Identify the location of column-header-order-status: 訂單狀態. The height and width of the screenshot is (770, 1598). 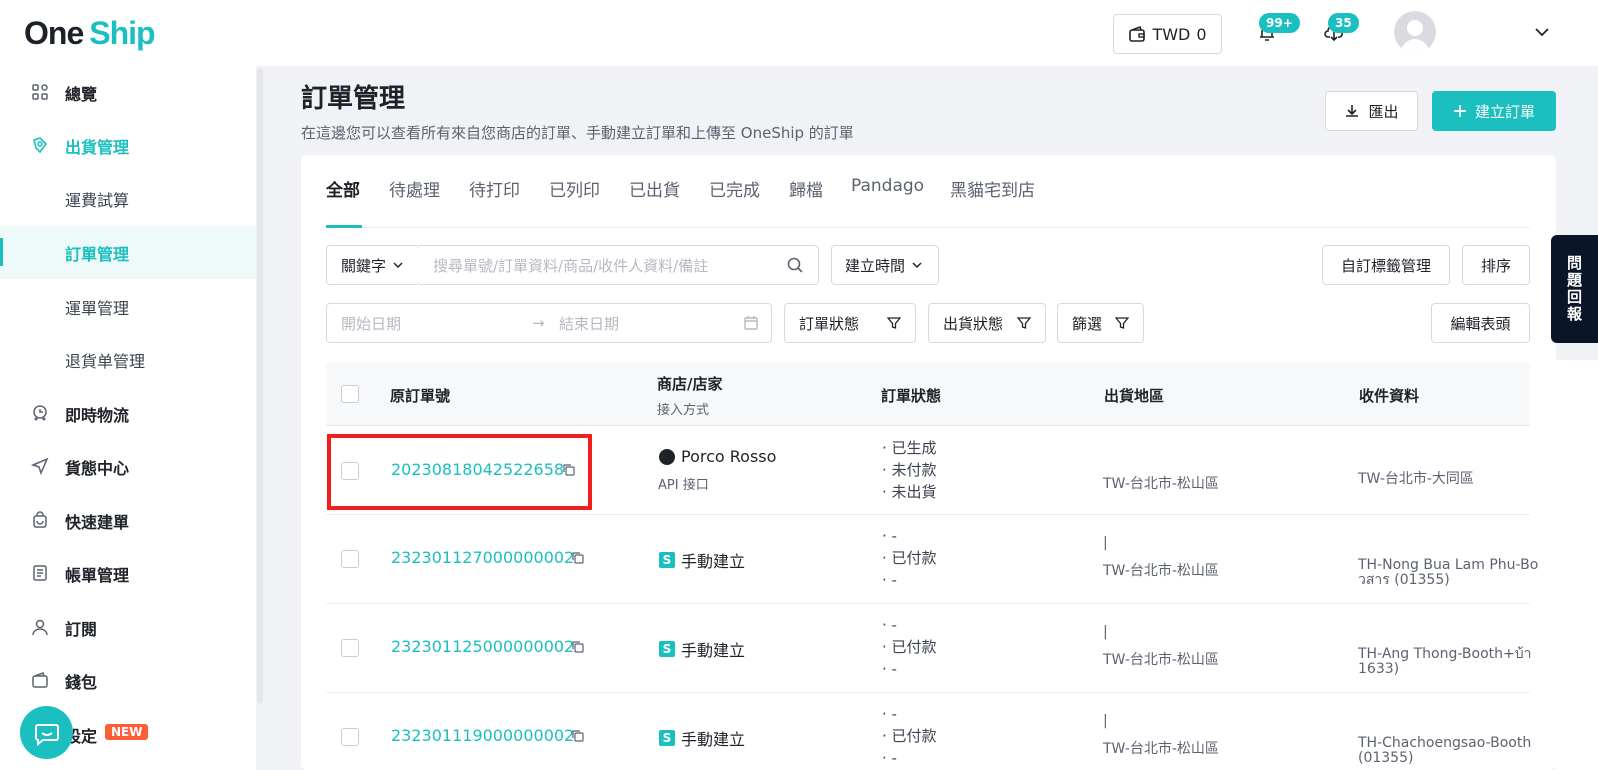
(911, 395).